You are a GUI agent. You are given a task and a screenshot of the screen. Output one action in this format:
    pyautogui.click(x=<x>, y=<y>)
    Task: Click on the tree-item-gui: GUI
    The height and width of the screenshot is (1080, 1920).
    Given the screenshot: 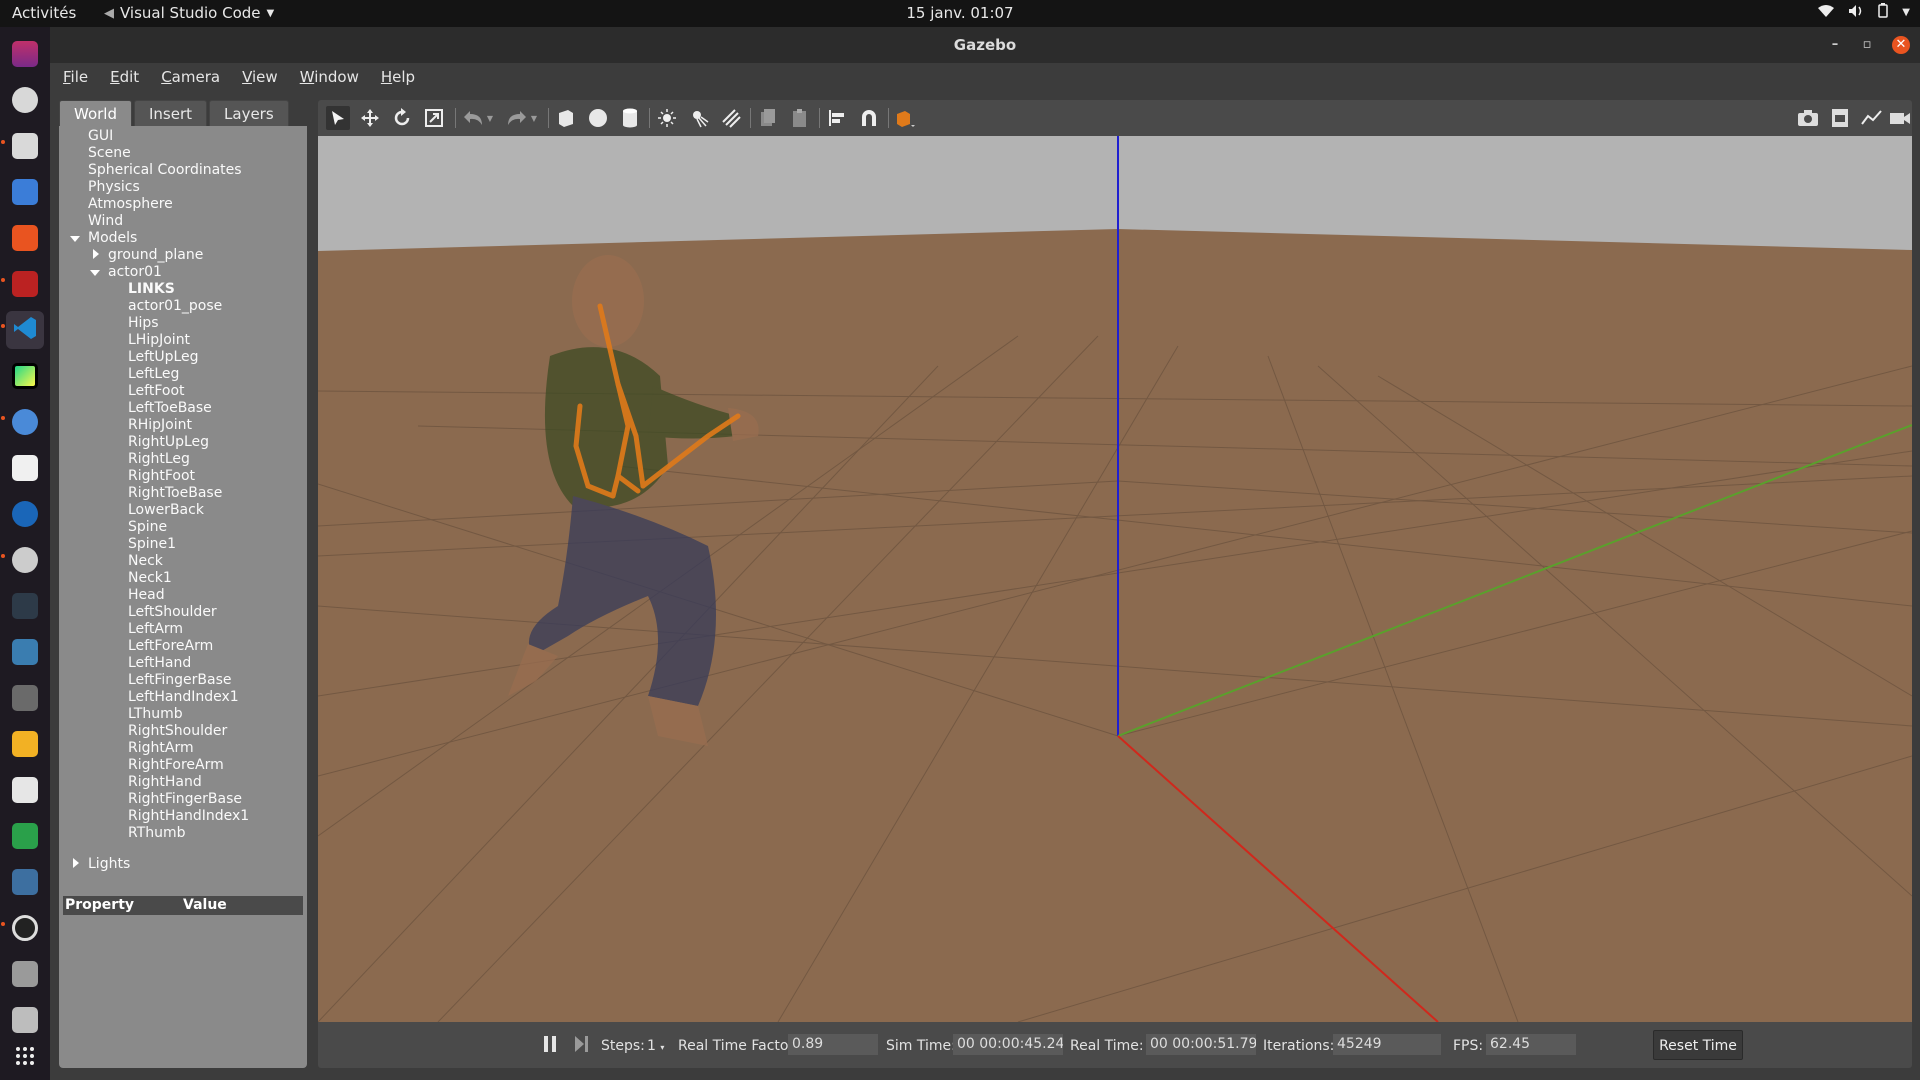 What is the action you would take?
    pyautogui.click(x=100, y=136)
    